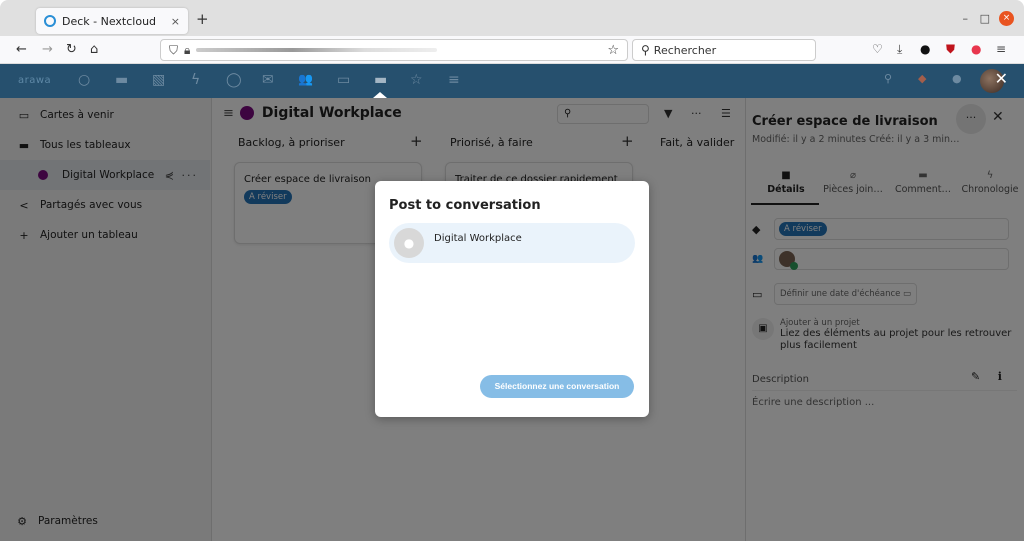 The height and width of the screenshot is (541, 1024). I want to click on unified-search-icon: ⚲, so click(888, 78).